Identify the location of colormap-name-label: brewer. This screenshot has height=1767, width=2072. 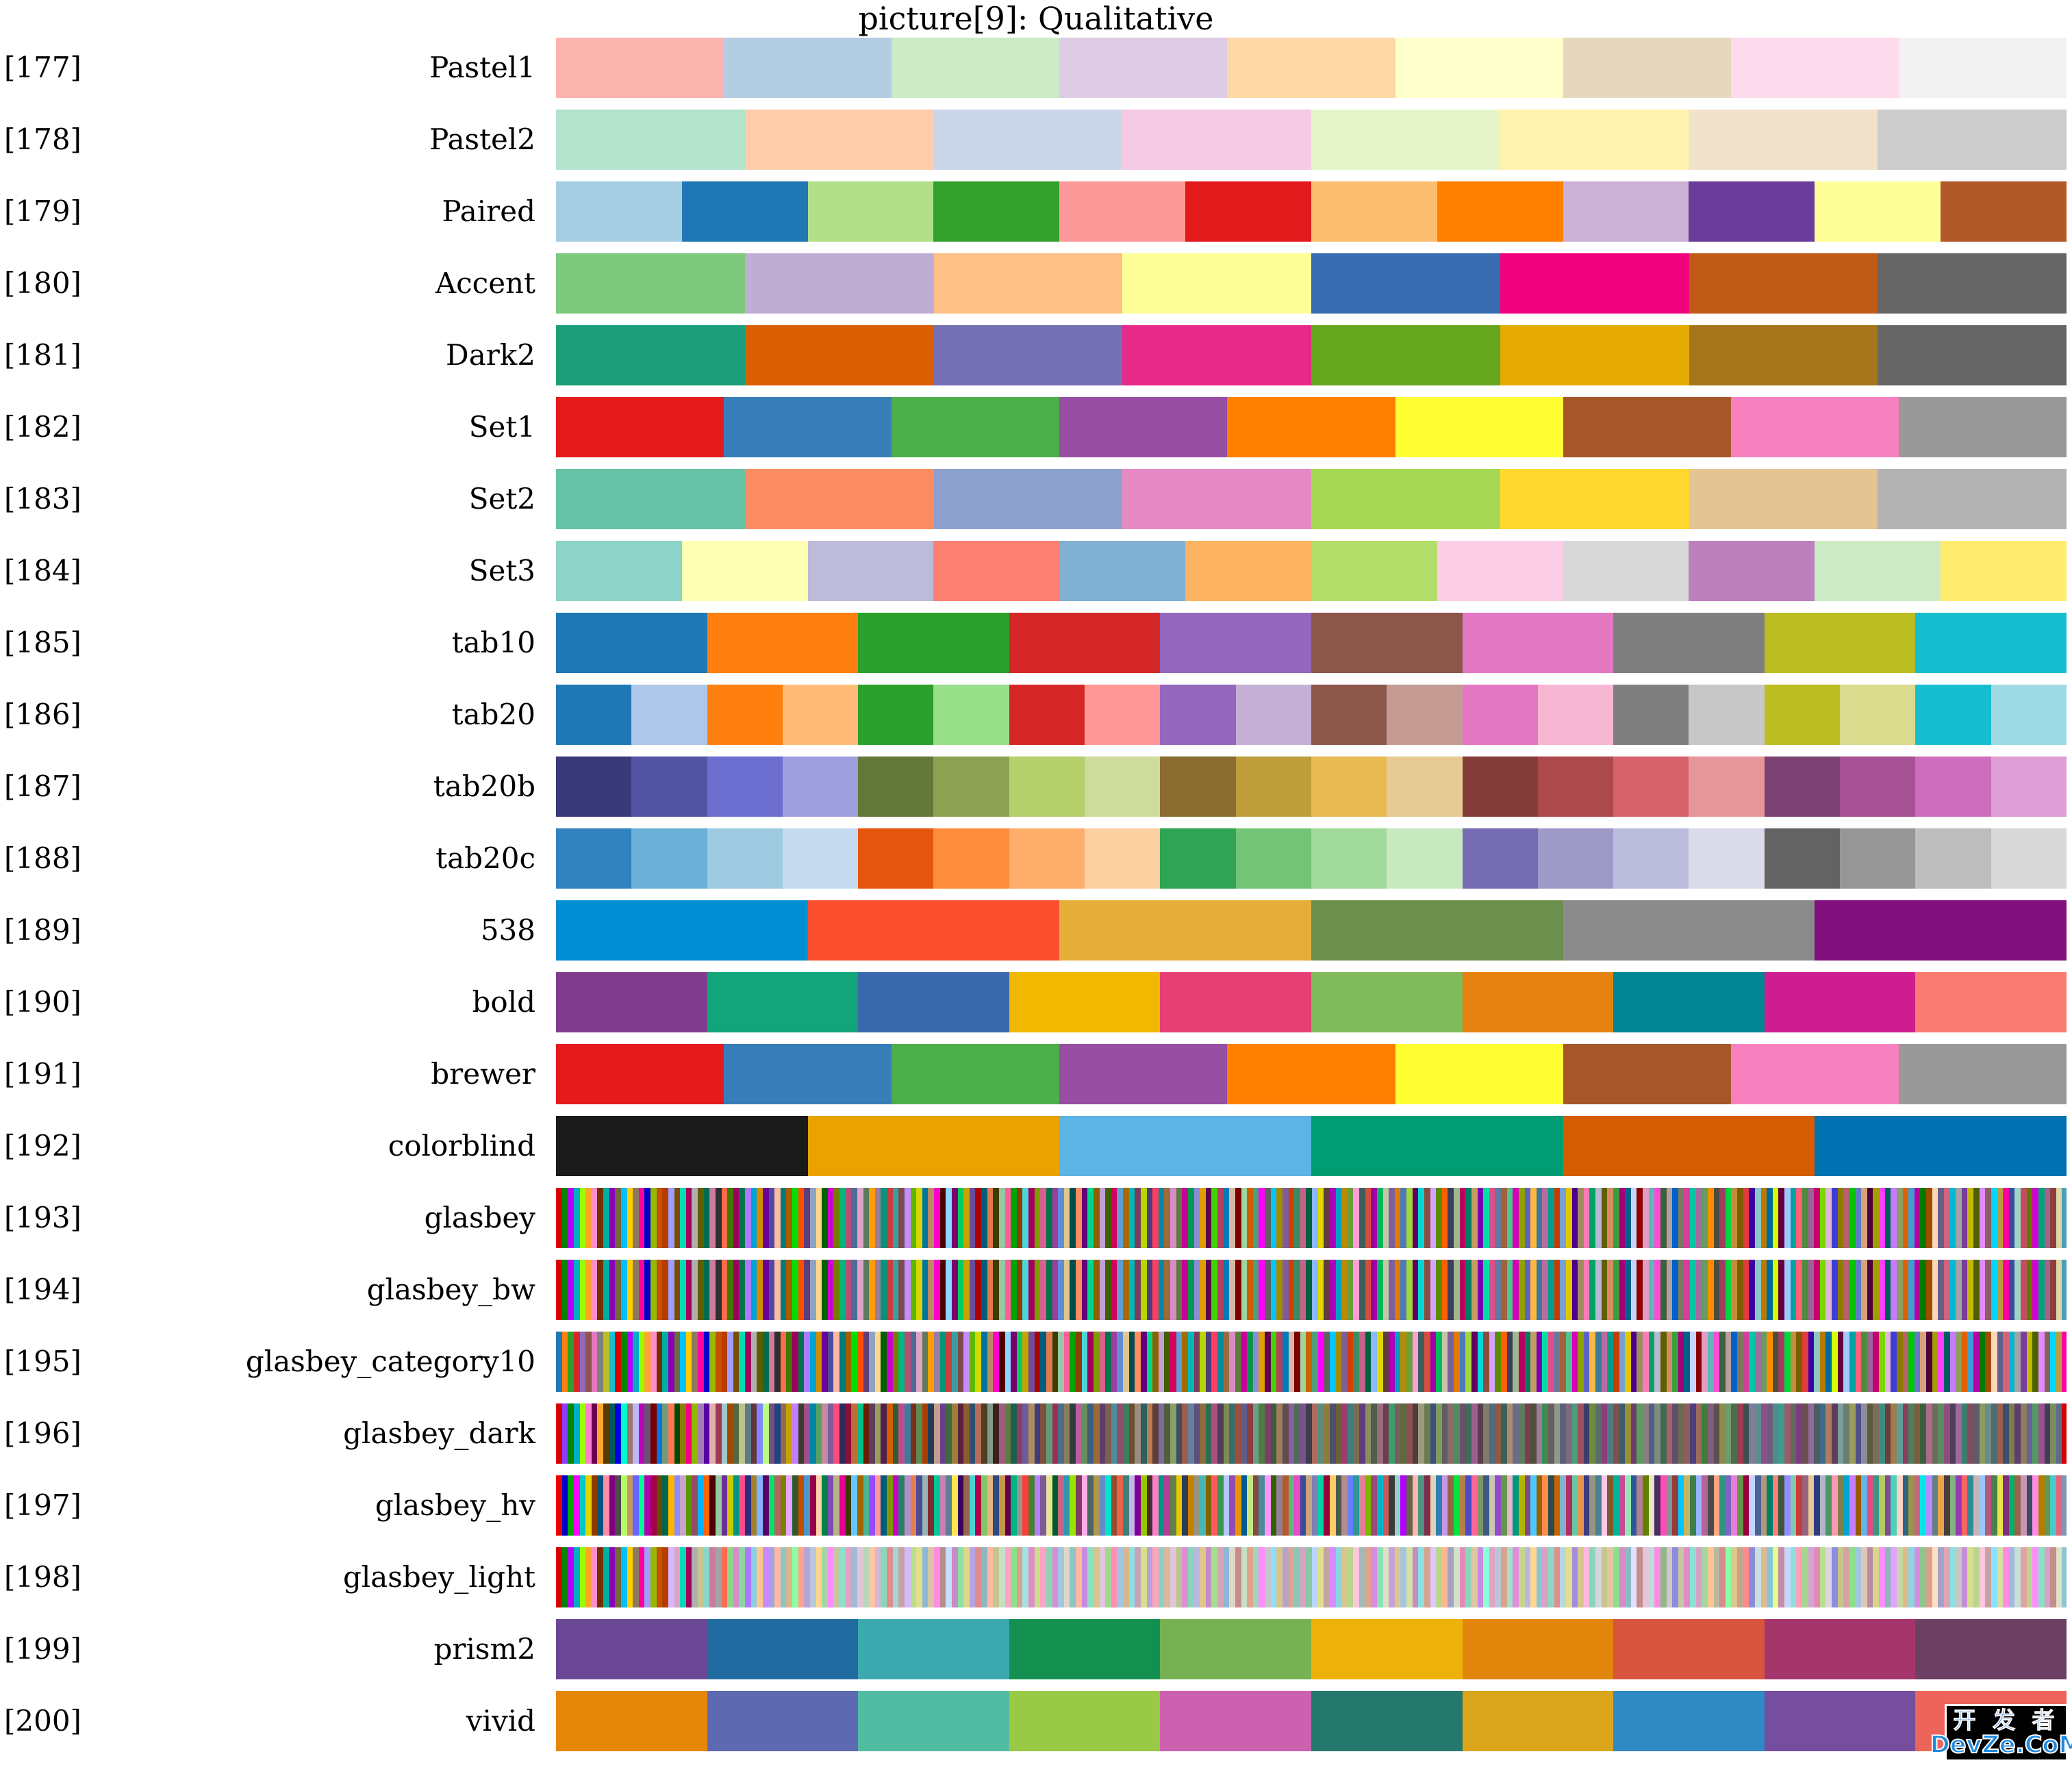
(483, 1074).